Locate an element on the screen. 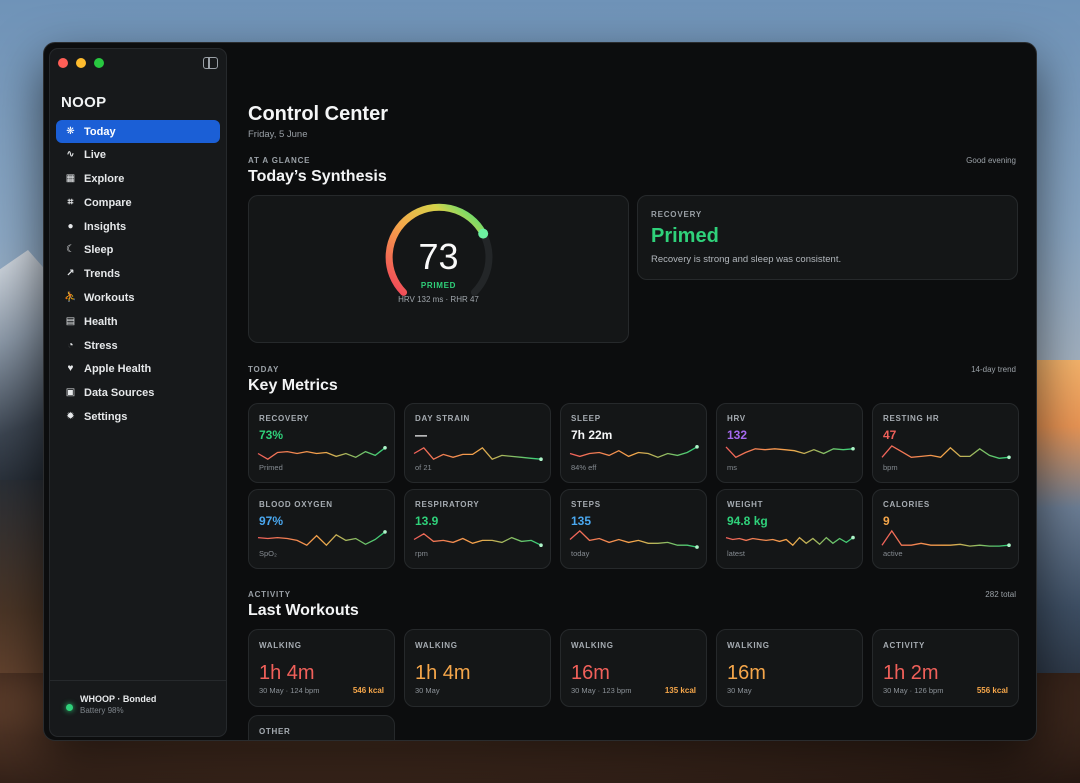 This screenshot has width=1080, height=783. metric-card-respiratory: RESPIRATORY 13.9 rpm is located at coordinates (477, 529).